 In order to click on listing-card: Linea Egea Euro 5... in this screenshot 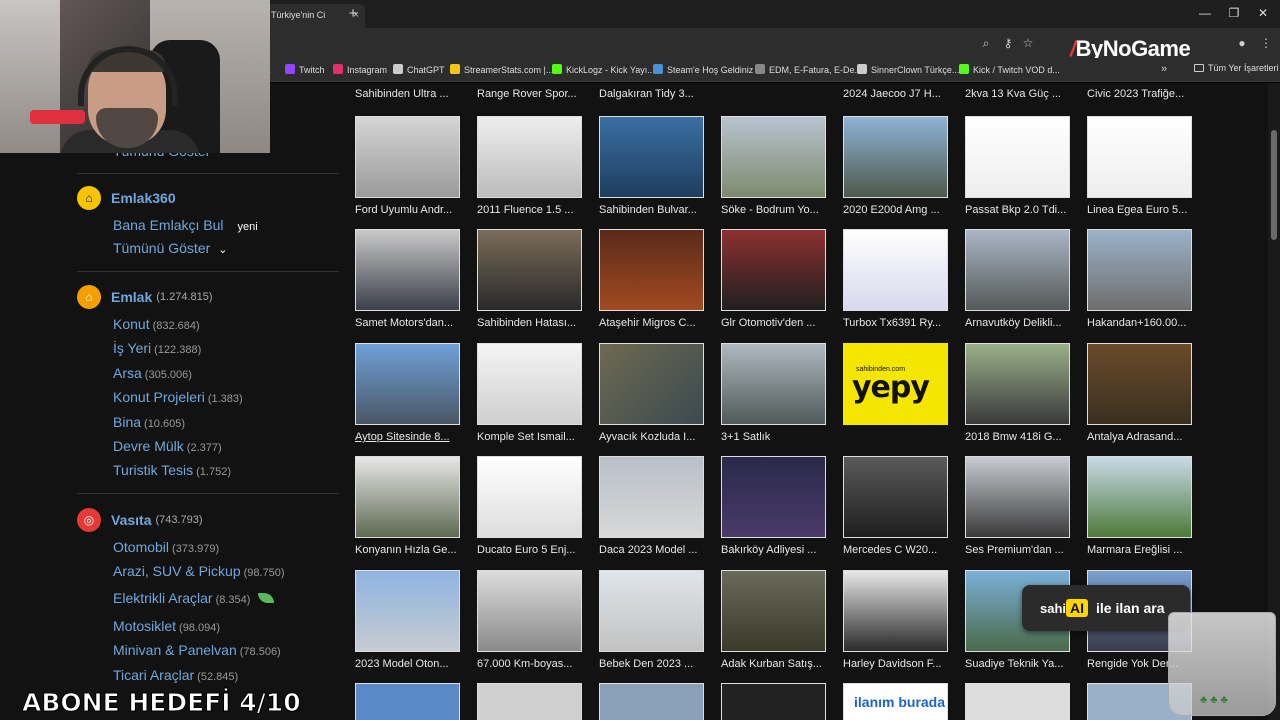, I will do `click(1139, 166)`.